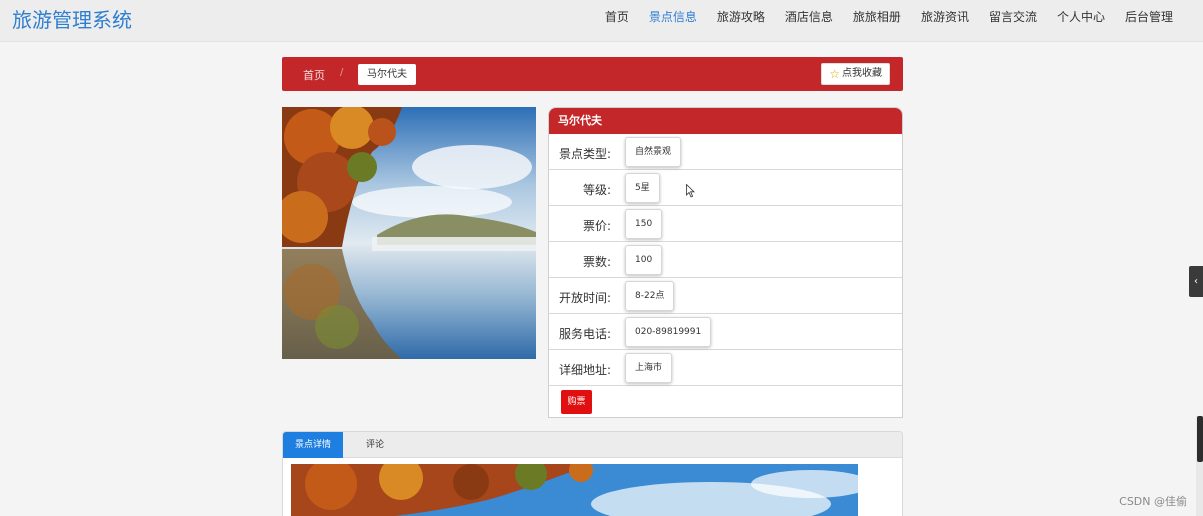 This screenshot has height=516, width=1203. Describe the element at coordinates (725, 332) in the screenshot. I see `info-row-phone: 服务电话: 020-89819991` at that location.